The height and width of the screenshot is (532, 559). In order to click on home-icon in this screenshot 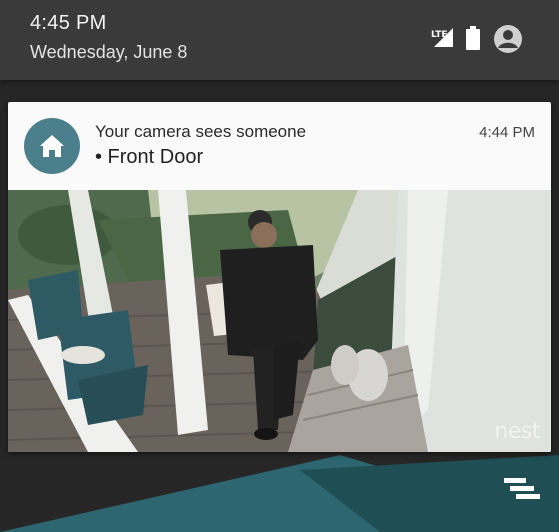, I will do `click(52, 146)`.